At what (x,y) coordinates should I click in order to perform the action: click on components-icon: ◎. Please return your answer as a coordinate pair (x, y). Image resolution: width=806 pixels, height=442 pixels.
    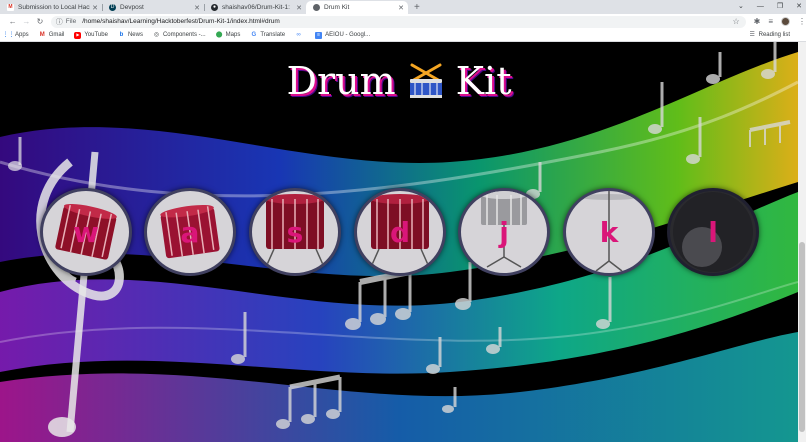
    Looking at the image, I should click on (156, 35).